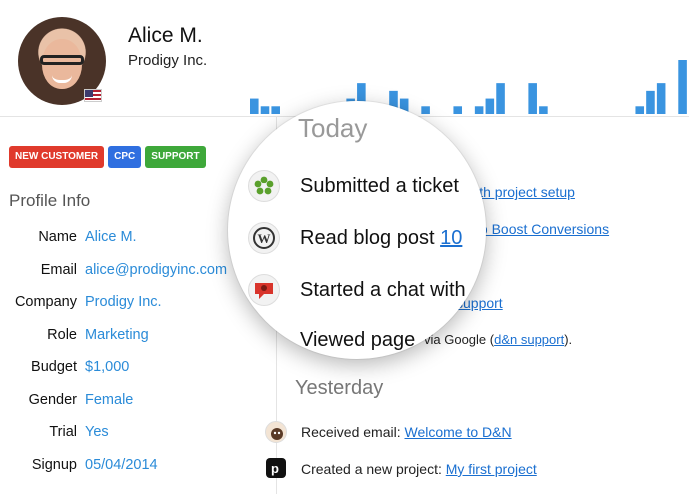  I want to click on lens-row-text: Started a chat with, so click(383, 290).